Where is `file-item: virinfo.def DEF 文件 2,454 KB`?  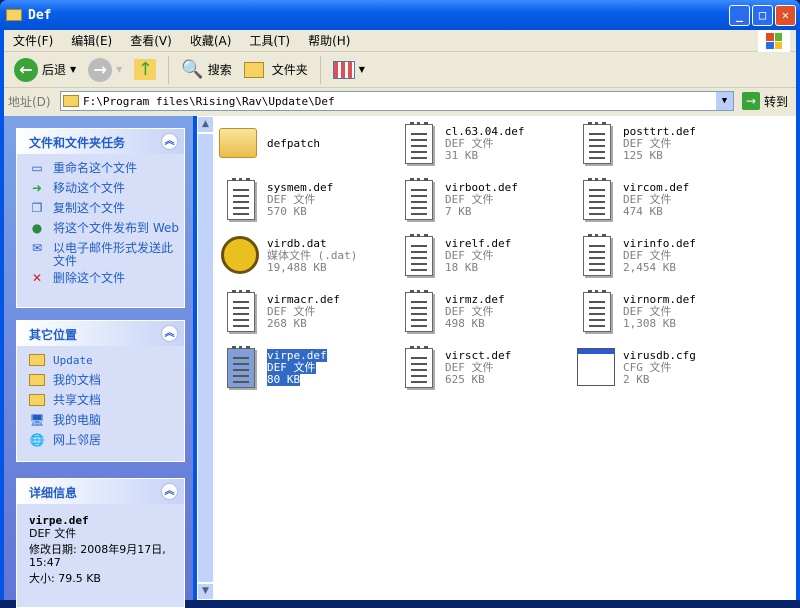 file-item: virinfo.def DEF 文件 2,454 KB is located at coordinates (662, 262).